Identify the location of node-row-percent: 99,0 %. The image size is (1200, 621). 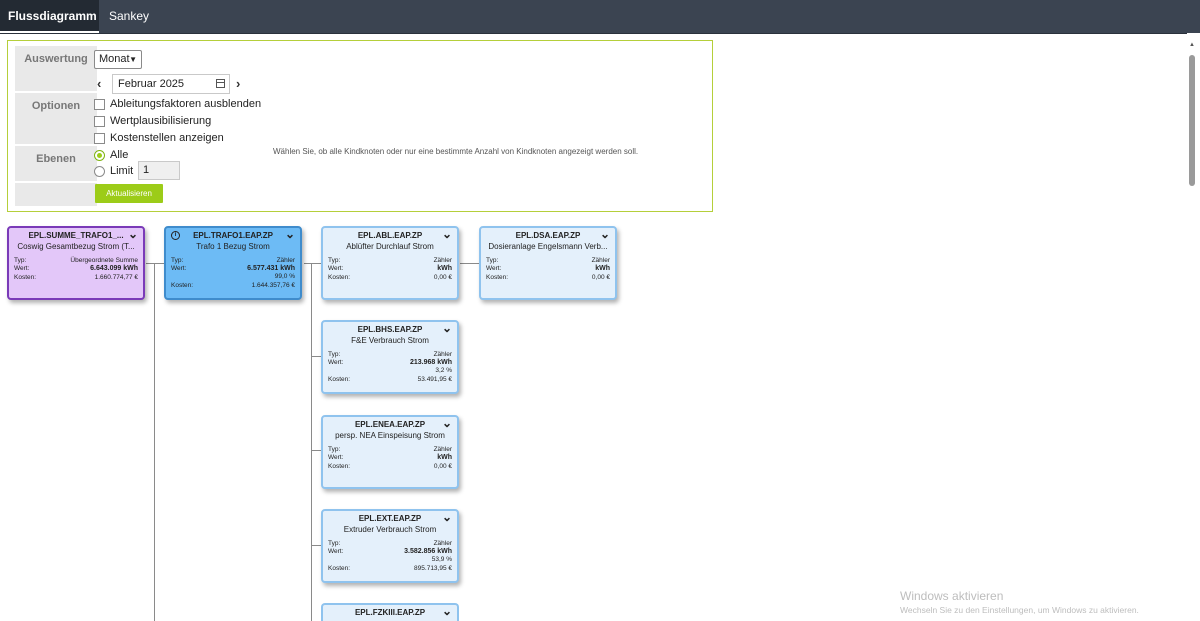
(233, 276).